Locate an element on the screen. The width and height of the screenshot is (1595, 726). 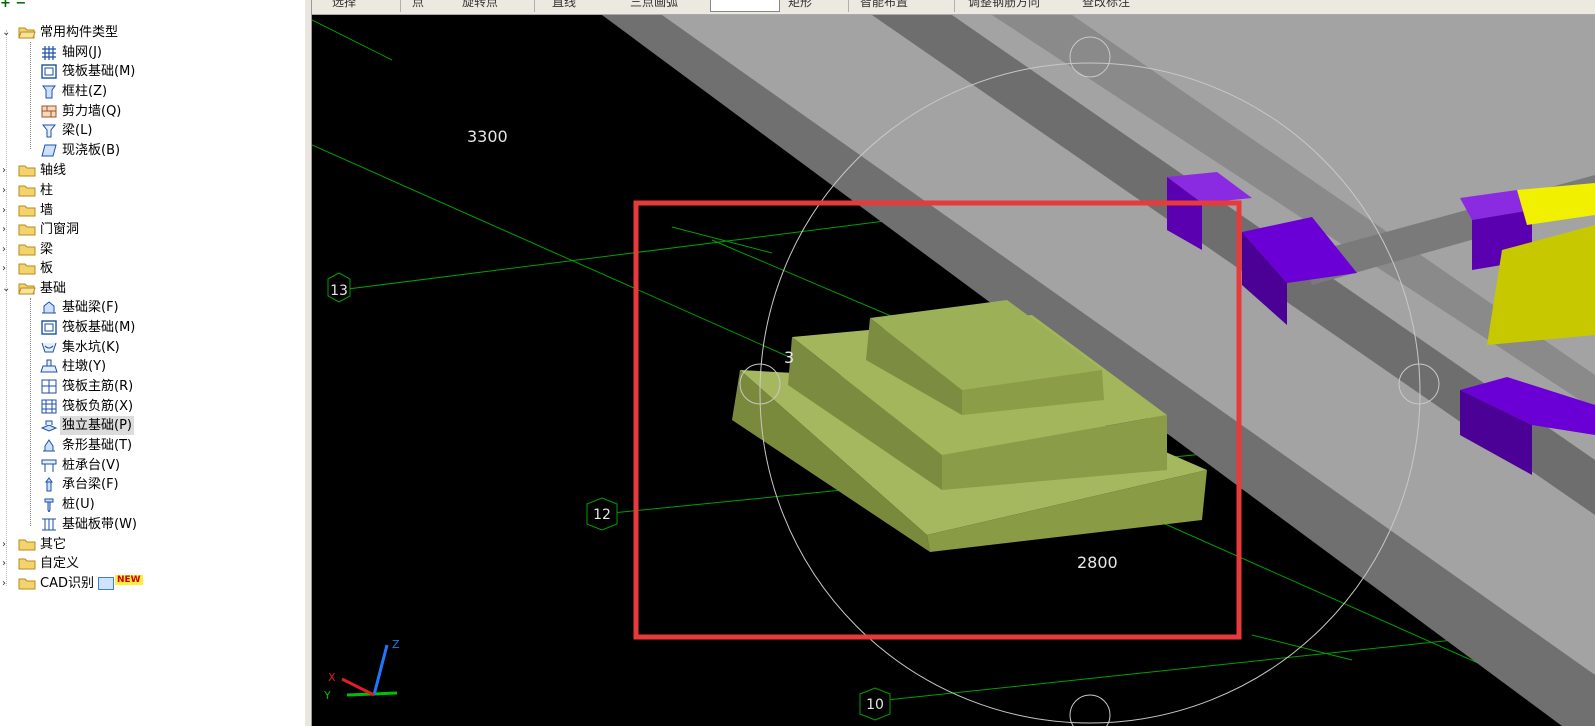
svg-text: 13 is located at coordinates (339, 291).